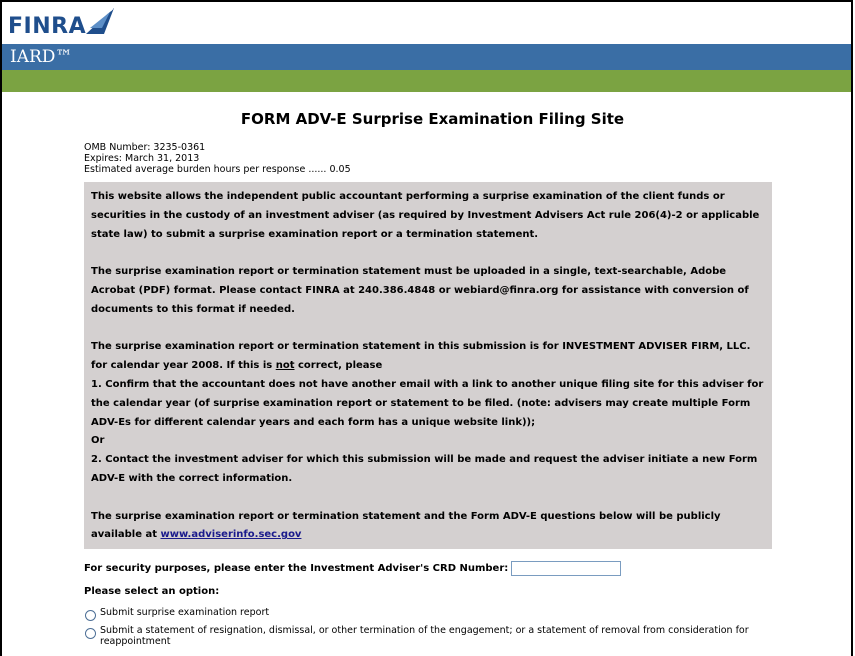 The height and width of the screenshot is (656, 855). Describe the element at coordinates (145, 147) in the screenshot. I see `omb-number: OMB Number: 3235-0361` at that location.